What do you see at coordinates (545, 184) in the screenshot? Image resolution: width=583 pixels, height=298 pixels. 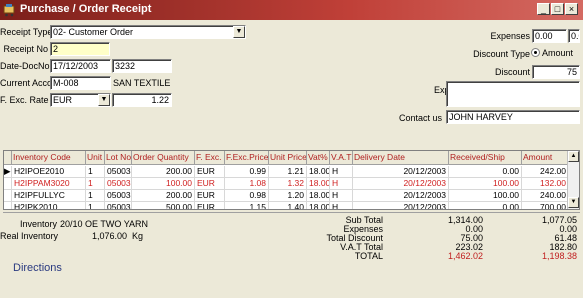 I see `table-cell: 132.00` at bounding box center [545, 184].